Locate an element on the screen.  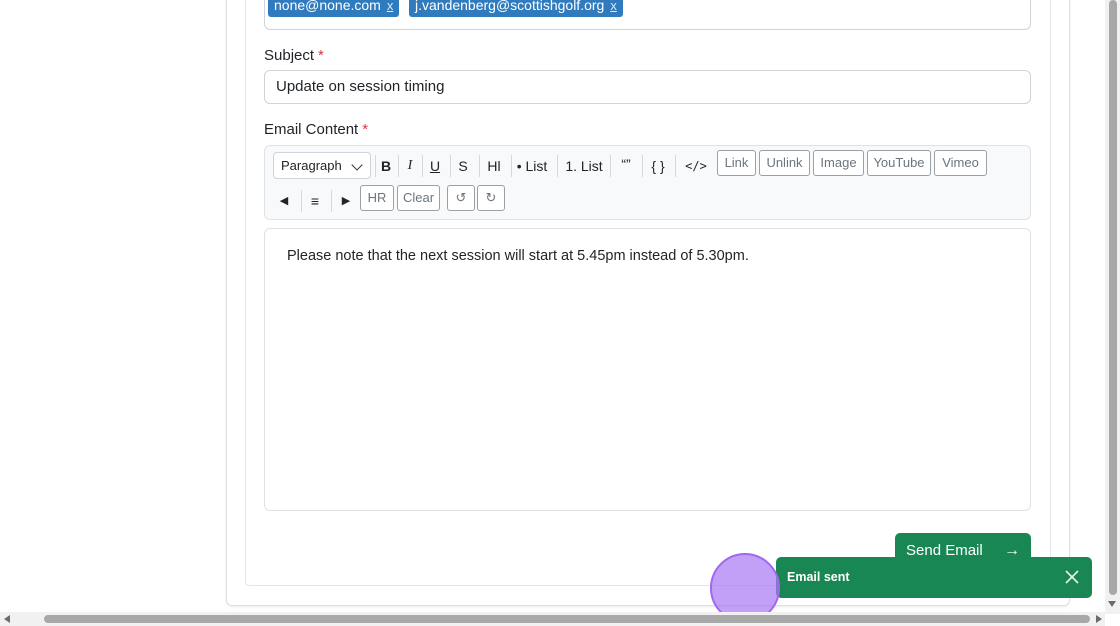
scroll-down-arrow-icon is located at coordinates (1112, 604).